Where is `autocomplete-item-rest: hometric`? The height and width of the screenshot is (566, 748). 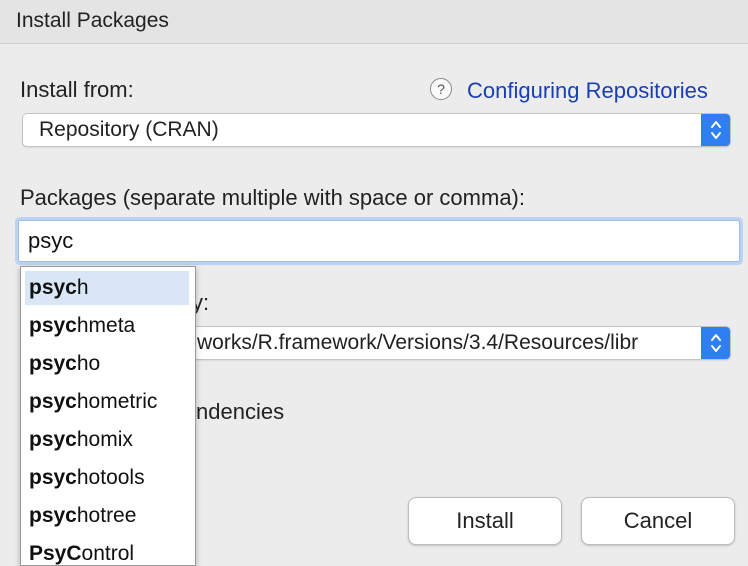
autocomplete-item-rest: hometric is located at coordinates (117, 401).